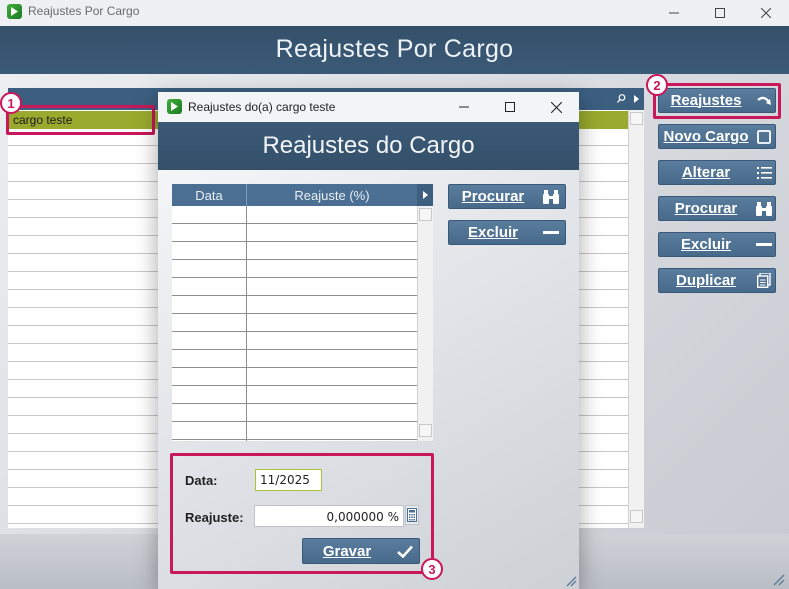 The width and height of the screenshot is (789, 589). I want to click on table-column-menu-button, so click(425, 195).